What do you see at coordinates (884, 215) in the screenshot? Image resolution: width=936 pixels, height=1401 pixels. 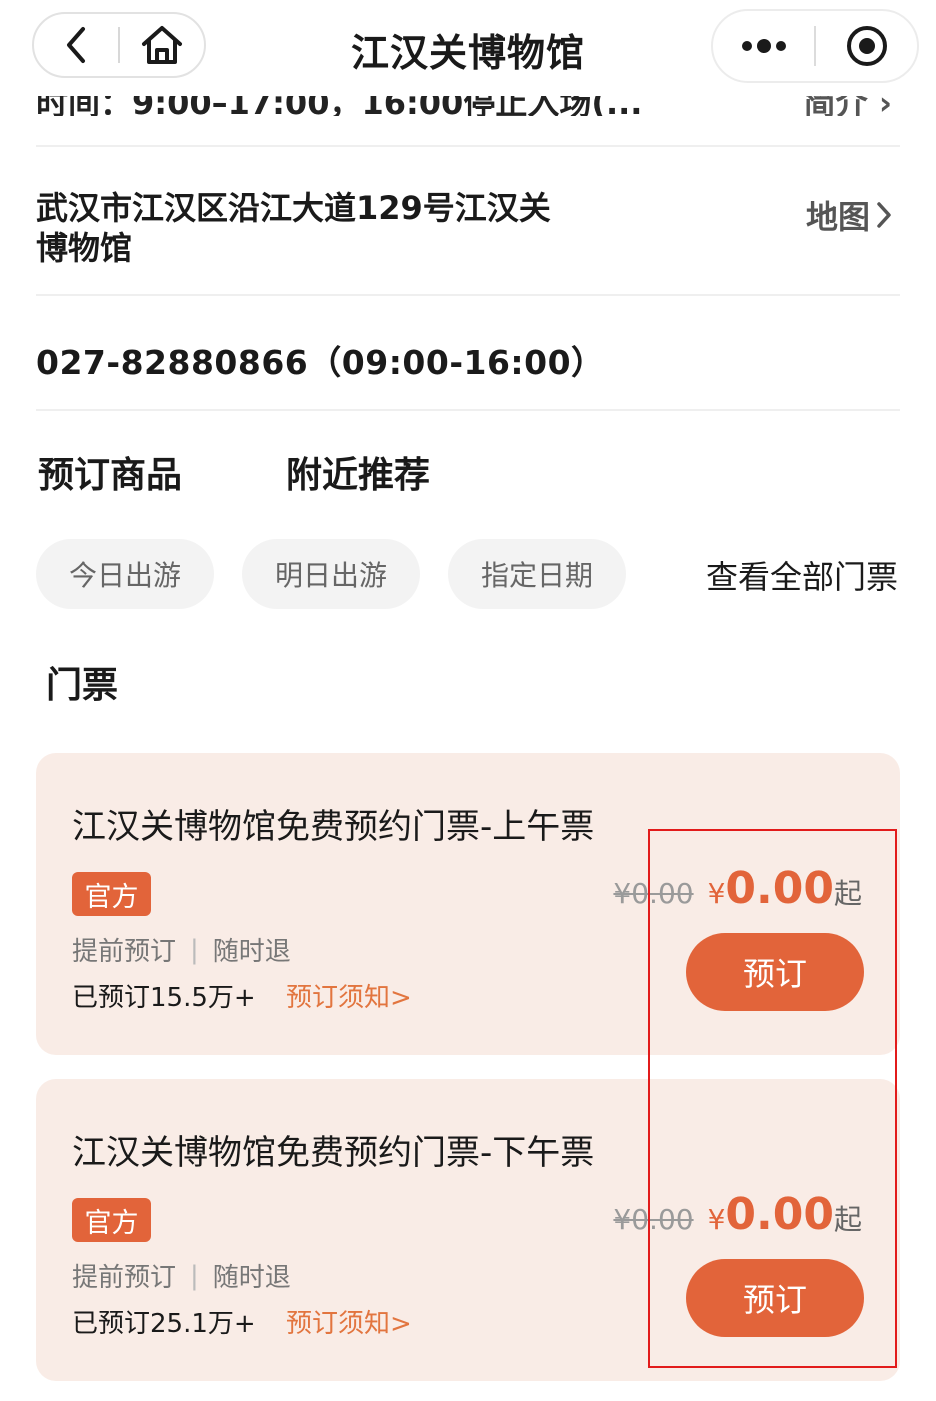 I see `chevron-right-icon` at bounding box center [884, 215].